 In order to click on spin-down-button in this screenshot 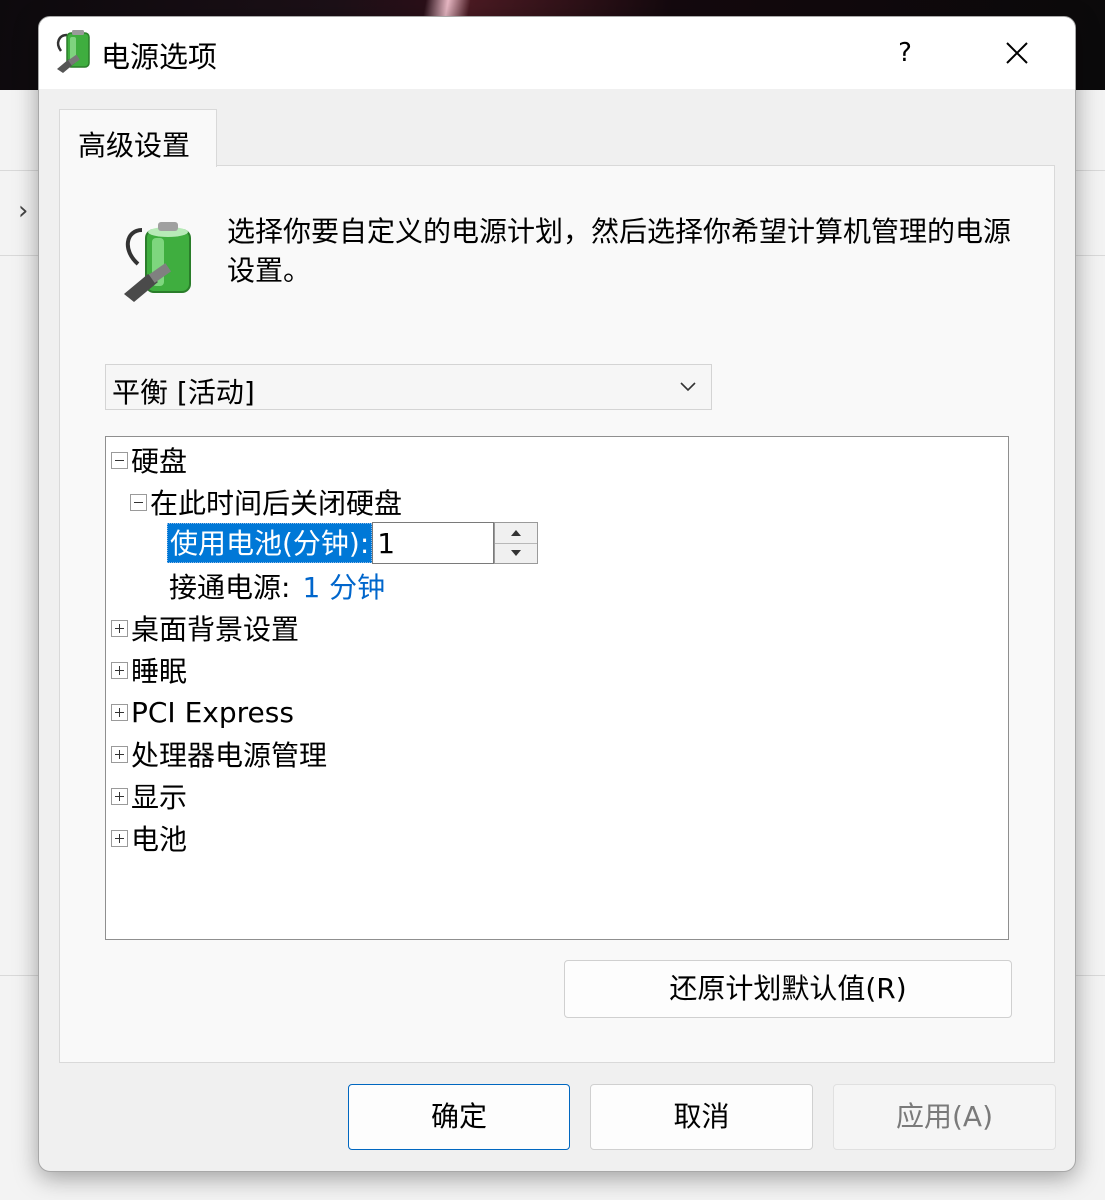, I will do `click(516, 554)`.